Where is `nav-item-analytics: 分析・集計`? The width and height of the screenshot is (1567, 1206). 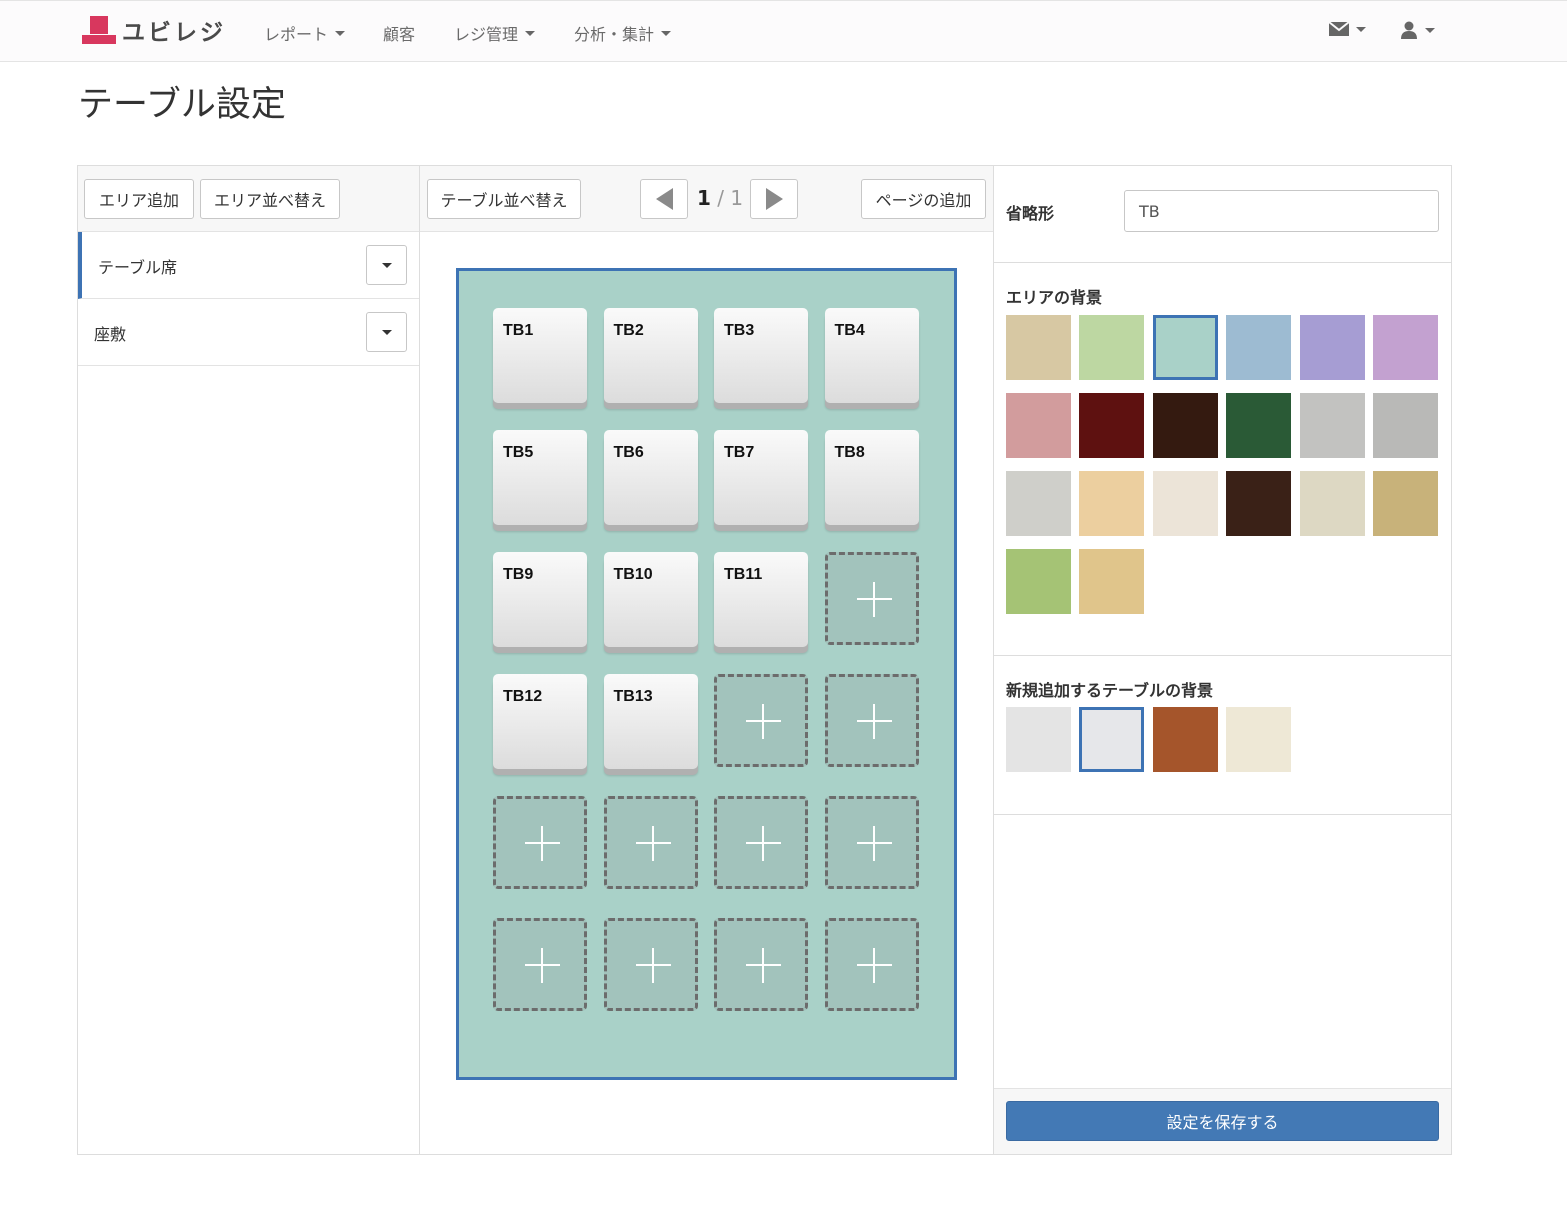
nav-item-analytics: 分析・集計 is located at coordinates (623, 33).